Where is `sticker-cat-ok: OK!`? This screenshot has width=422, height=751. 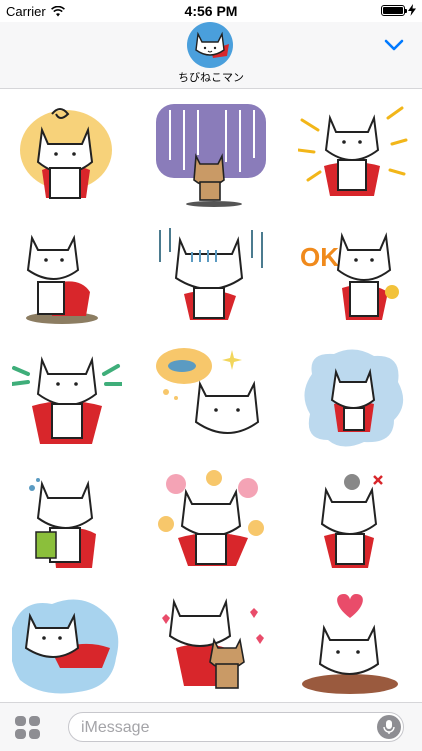 sticker-cat-ok: OK! is located at coordinates (353, 277).